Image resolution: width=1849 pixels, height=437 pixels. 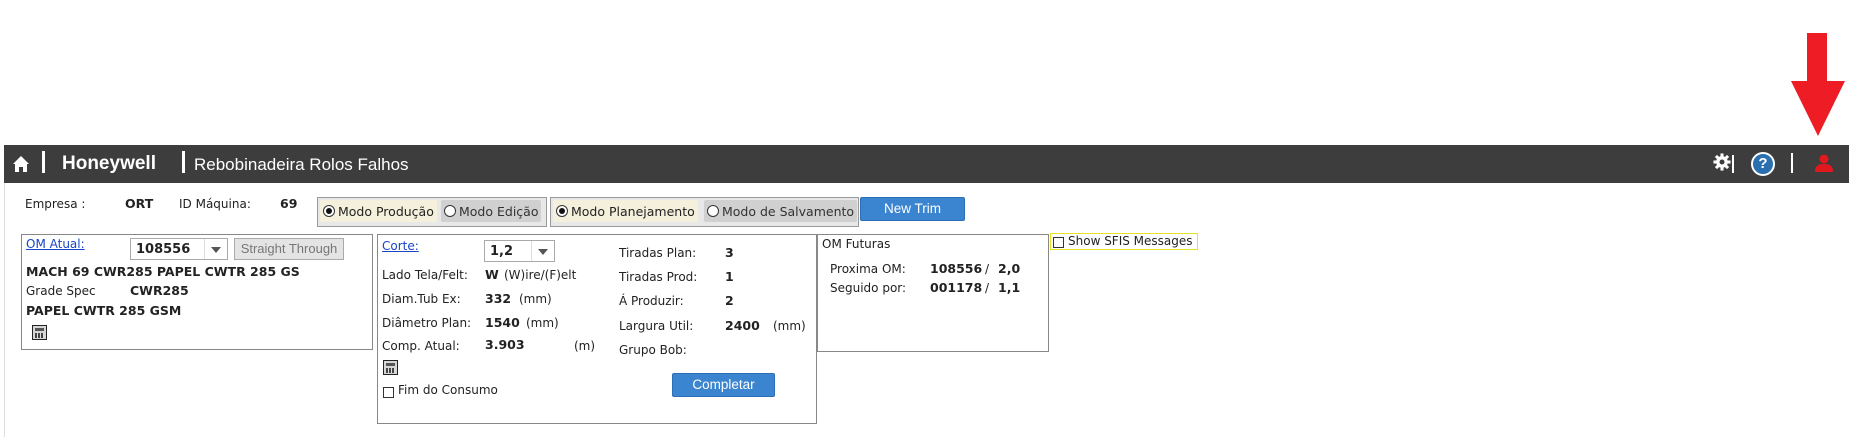 What do you see at coordinates (388, 392) in the screenshot?
I see `fim-consumo-checkbox` at bounding box center [388, 392].